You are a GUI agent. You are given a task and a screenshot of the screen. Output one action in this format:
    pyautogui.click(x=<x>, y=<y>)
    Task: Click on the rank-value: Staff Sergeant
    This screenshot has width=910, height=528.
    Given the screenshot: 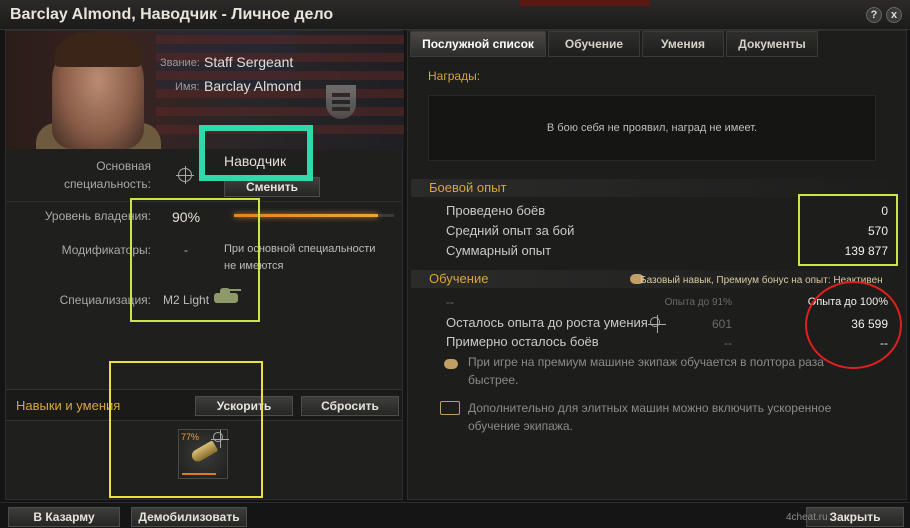 What is the action you would take?
    pyautogui.click(x=249, y=62)
    